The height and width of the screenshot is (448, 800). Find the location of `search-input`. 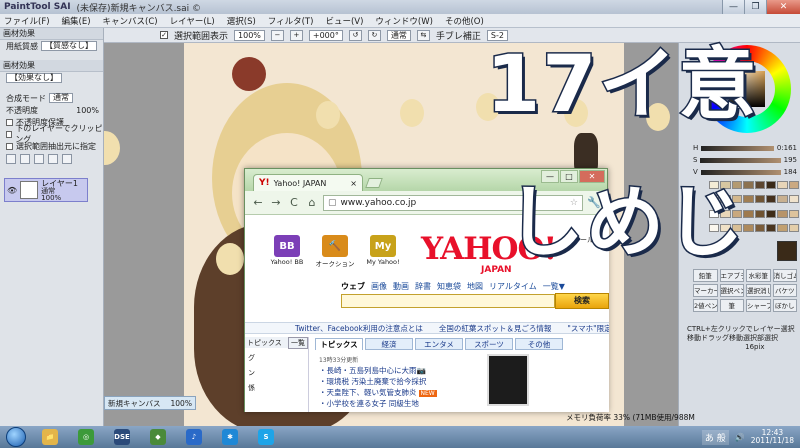

search-input is located at coordinates (448, 301).